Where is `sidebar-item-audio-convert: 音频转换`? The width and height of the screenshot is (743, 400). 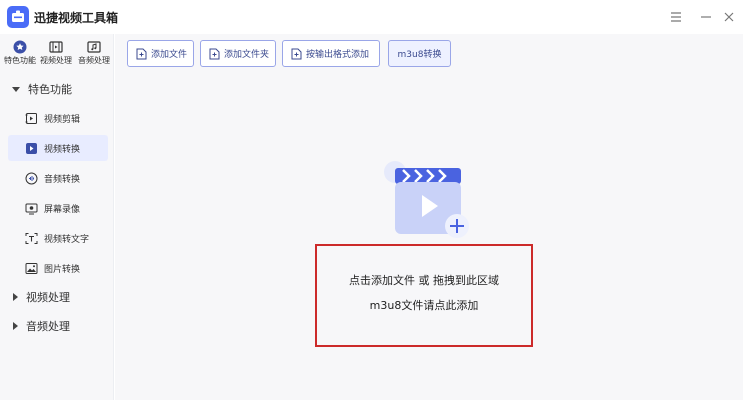 sidebar-item-audio-convert: 音频转换 is located at coordinates (58, 178).